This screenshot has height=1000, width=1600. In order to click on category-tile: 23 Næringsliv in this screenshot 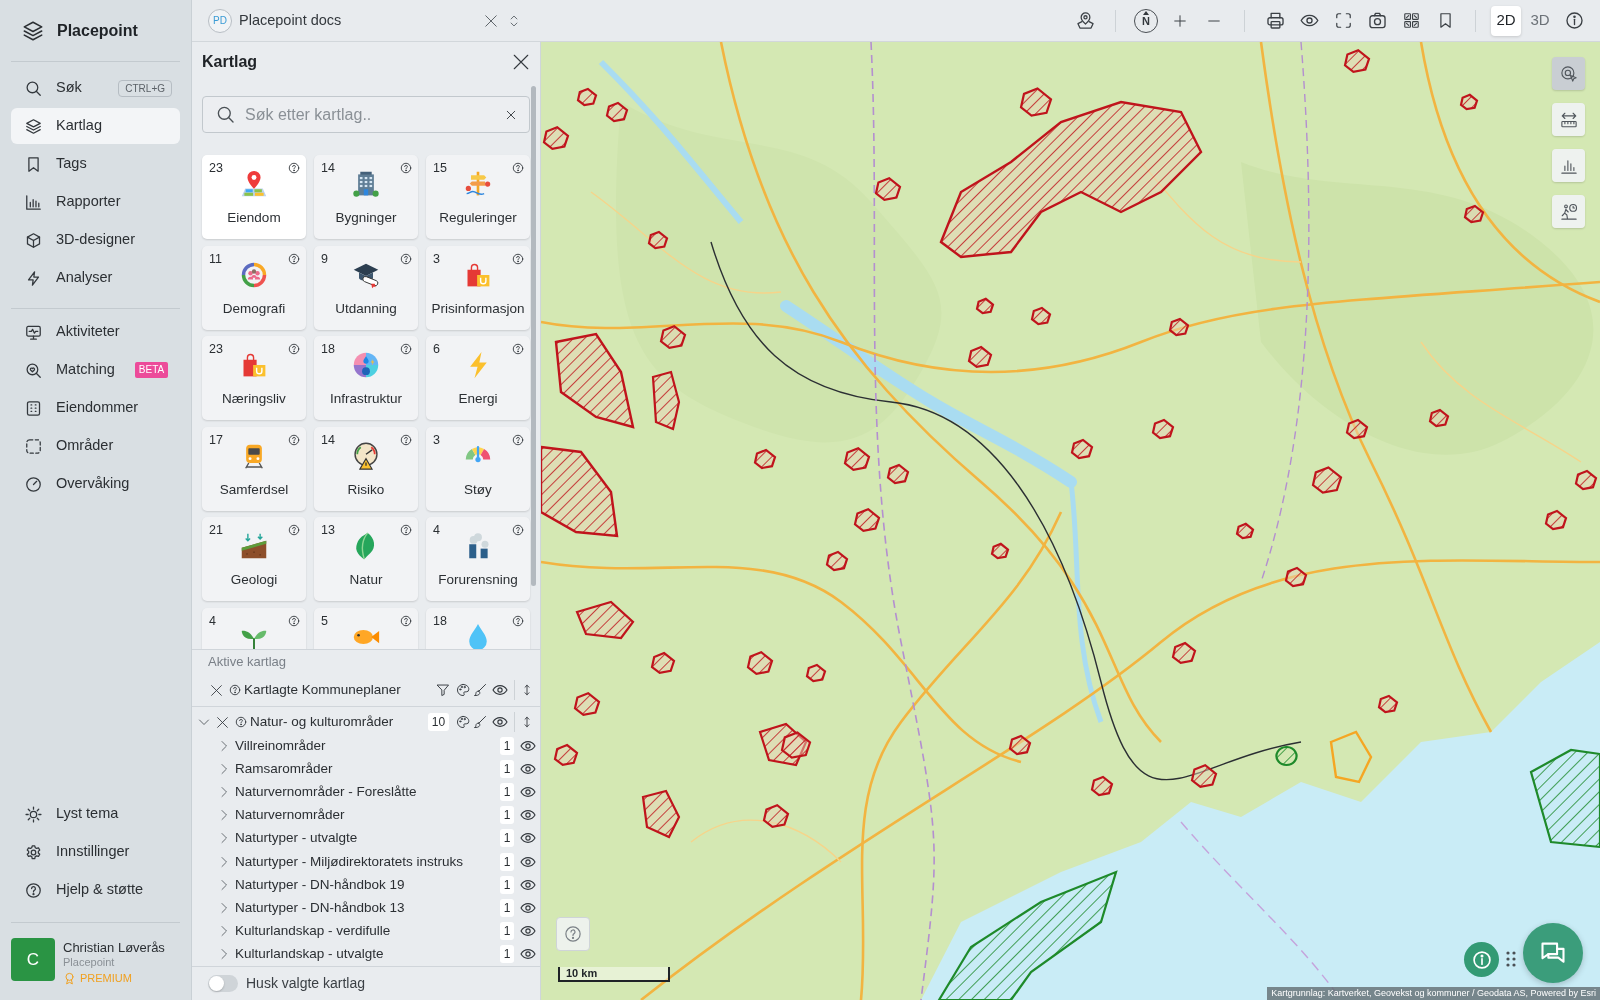, I will do `click(254, 378)`.